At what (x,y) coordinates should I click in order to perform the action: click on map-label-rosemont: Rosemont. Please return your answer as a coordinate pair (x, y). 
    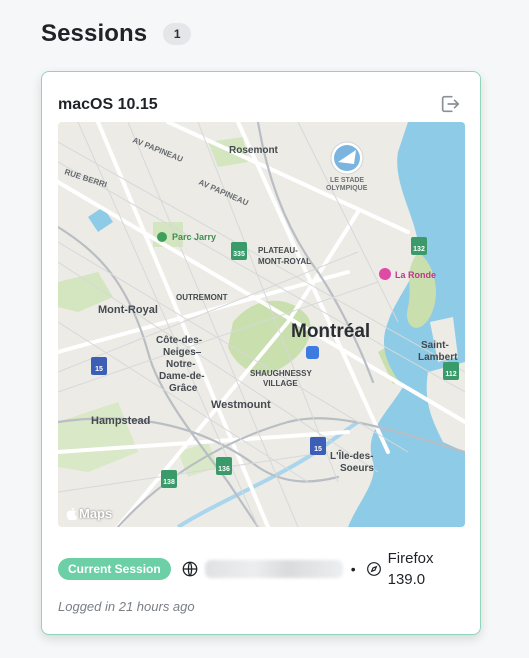
    Looking at the image, I should click on (254, 150).